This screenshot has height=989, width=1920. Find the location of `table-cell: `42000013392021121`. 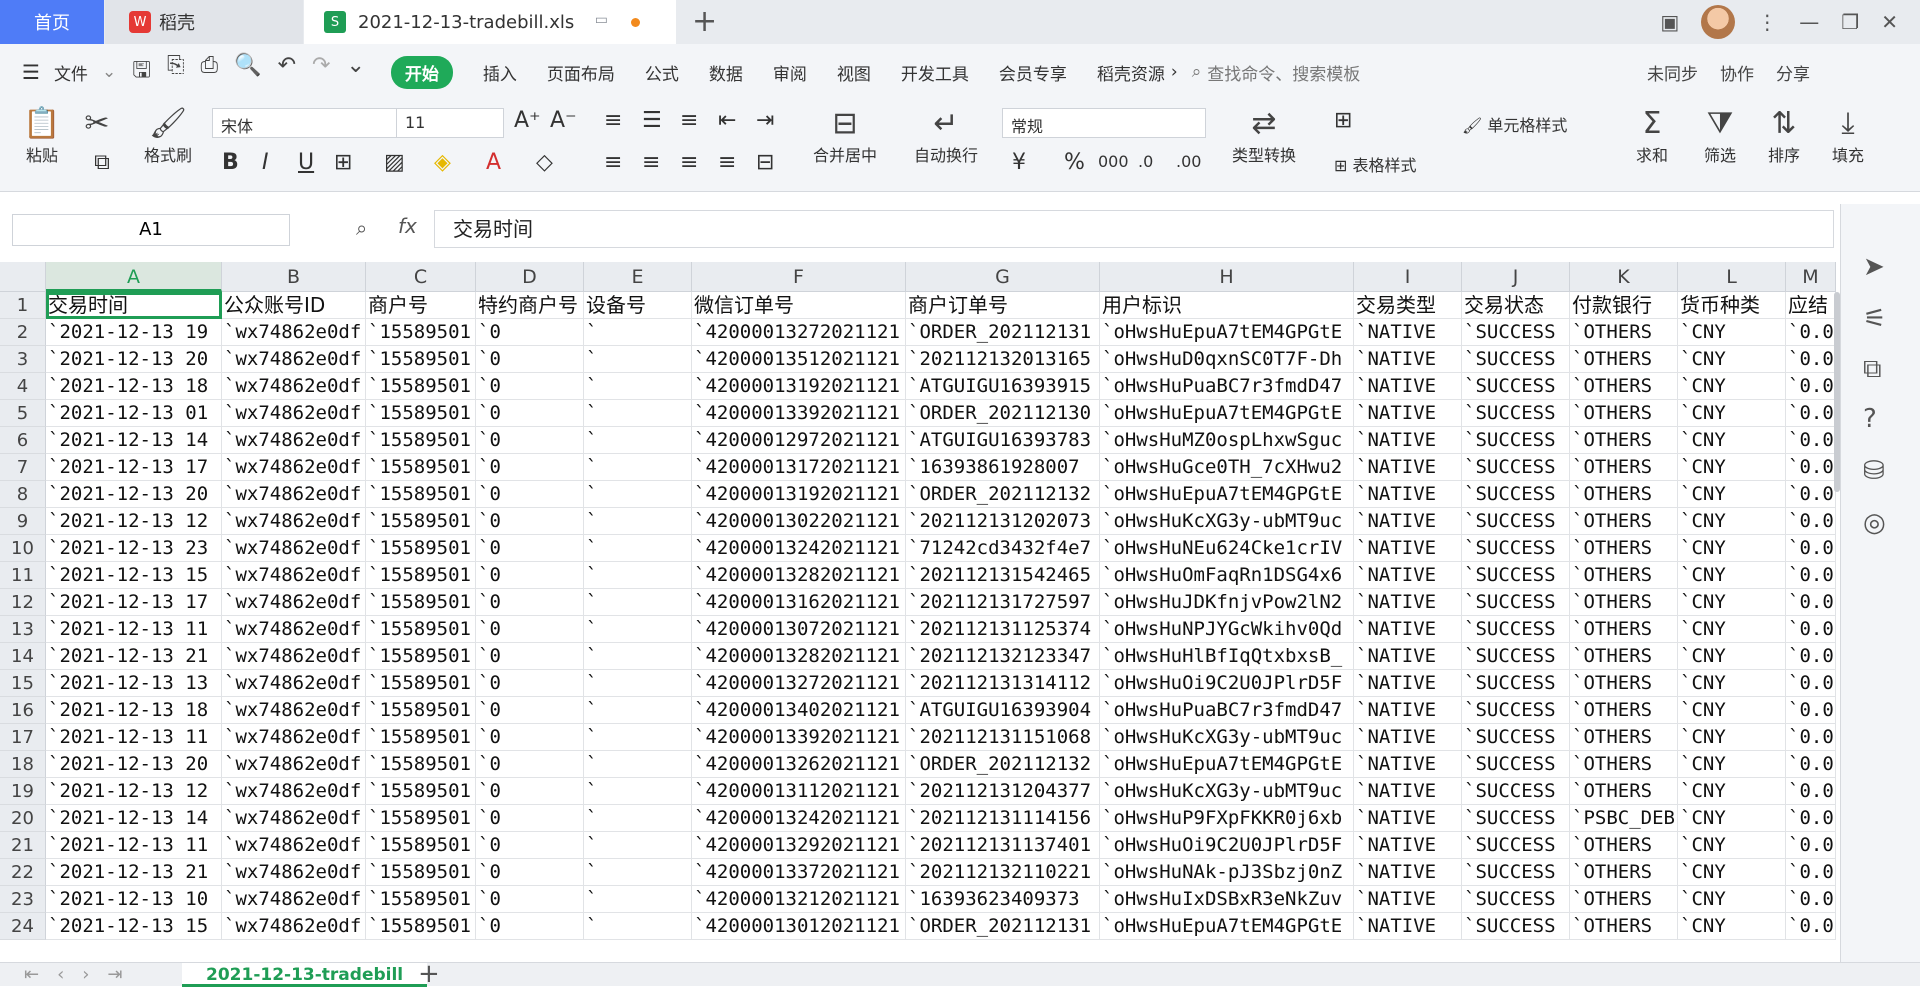

table-cell: `42000013392021121 is located at coordinates (799, 737).